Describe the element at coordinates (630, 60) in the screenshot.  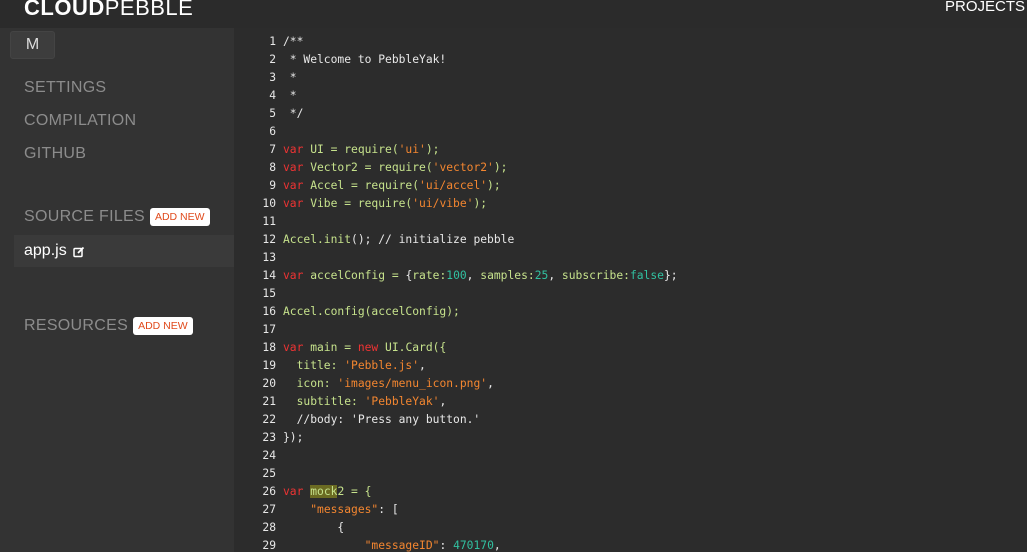
I see `code-line: 2 * Welcome to PebbleYak!` at that location.